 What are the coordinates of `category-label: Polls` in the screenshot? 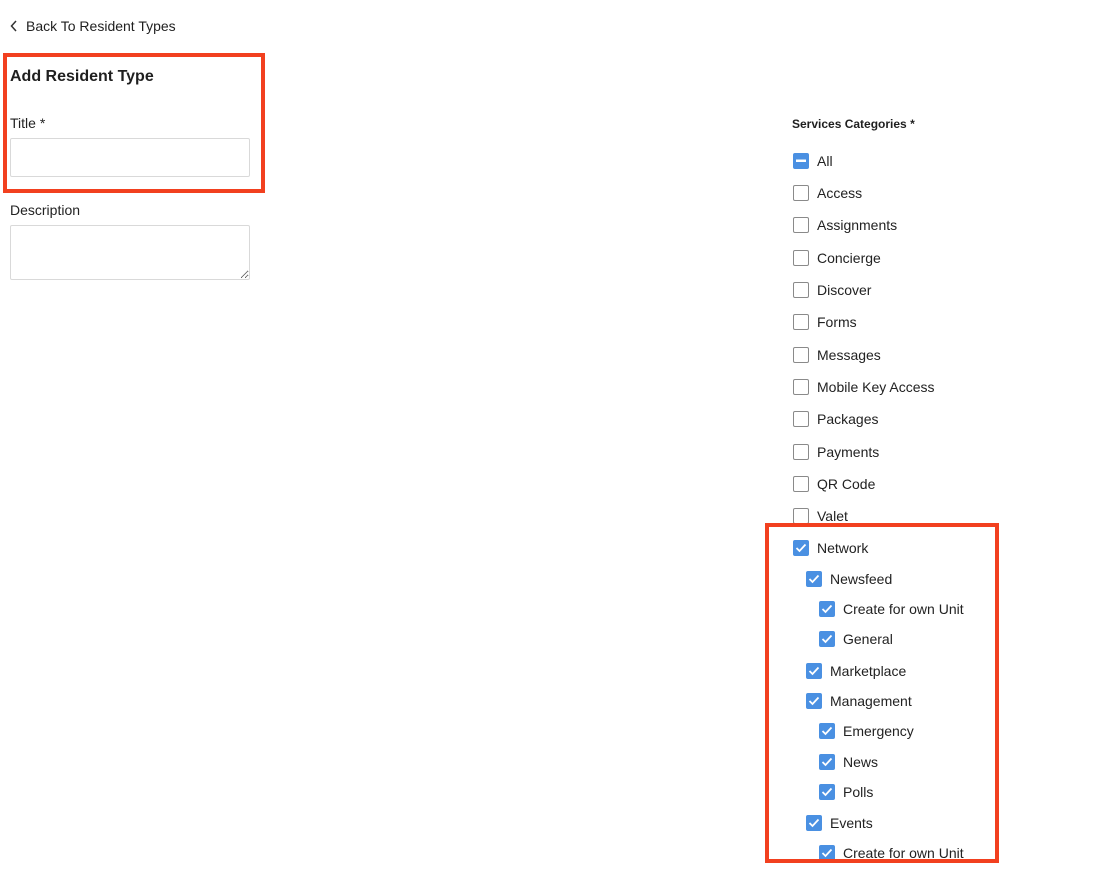 It's located at (858, 792).